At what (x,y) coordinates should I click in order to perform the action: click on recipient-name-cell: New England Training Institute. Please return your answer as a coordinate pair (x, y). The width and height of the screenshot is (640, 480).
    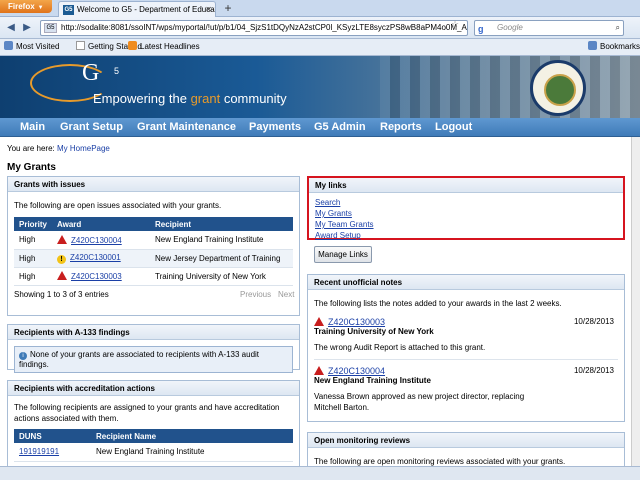
    Looking at the image, I should click on (192, 452).